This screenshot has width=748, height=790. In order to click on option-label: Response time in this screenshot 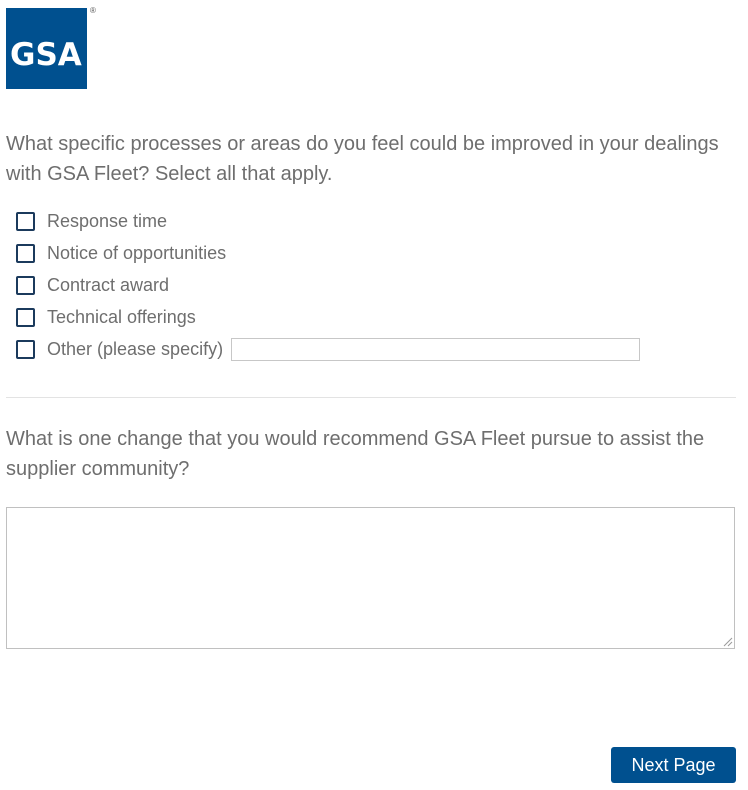, I will do `click(107, 220)`.